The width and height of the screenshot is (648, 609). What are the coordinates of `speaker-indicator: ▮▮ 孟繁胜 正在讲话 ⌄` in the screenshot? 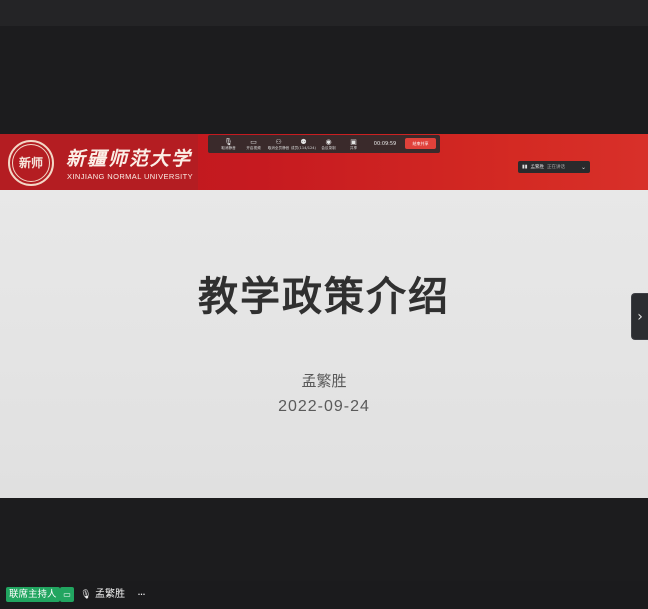 It's located at (554, 167).